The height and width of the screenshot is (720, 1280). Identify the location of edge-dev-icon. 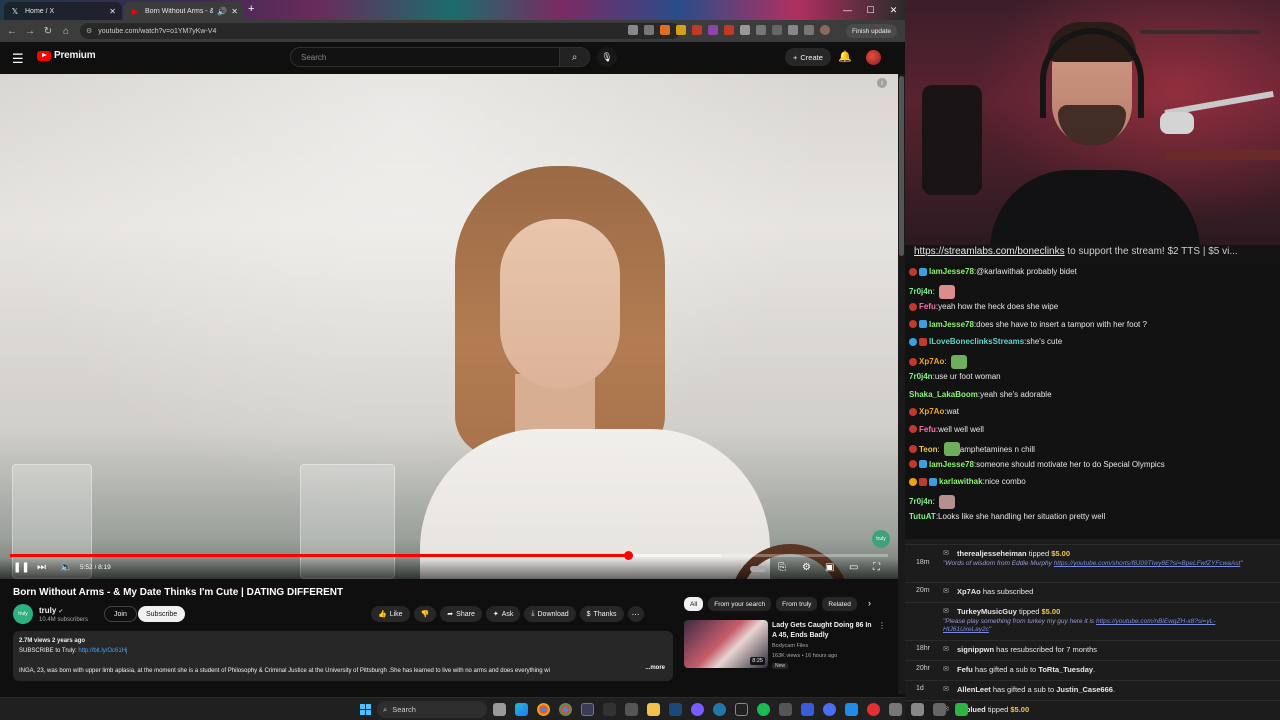
(719, 709).